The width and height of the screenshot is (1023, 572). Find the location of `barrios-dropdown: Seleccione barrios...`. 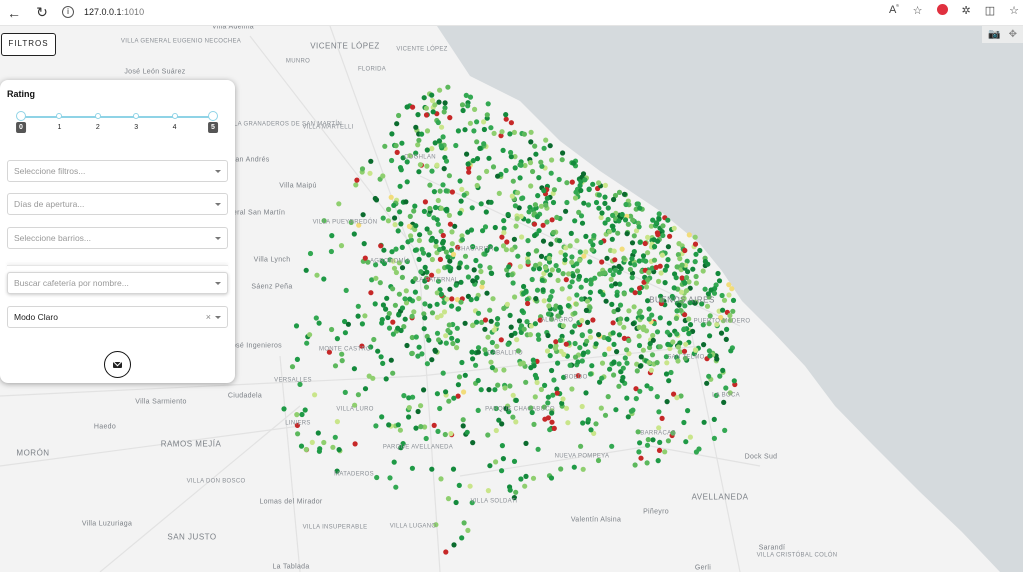

barrios-dropdown: Seleccione barrios... is located at coordinates (117, 238).